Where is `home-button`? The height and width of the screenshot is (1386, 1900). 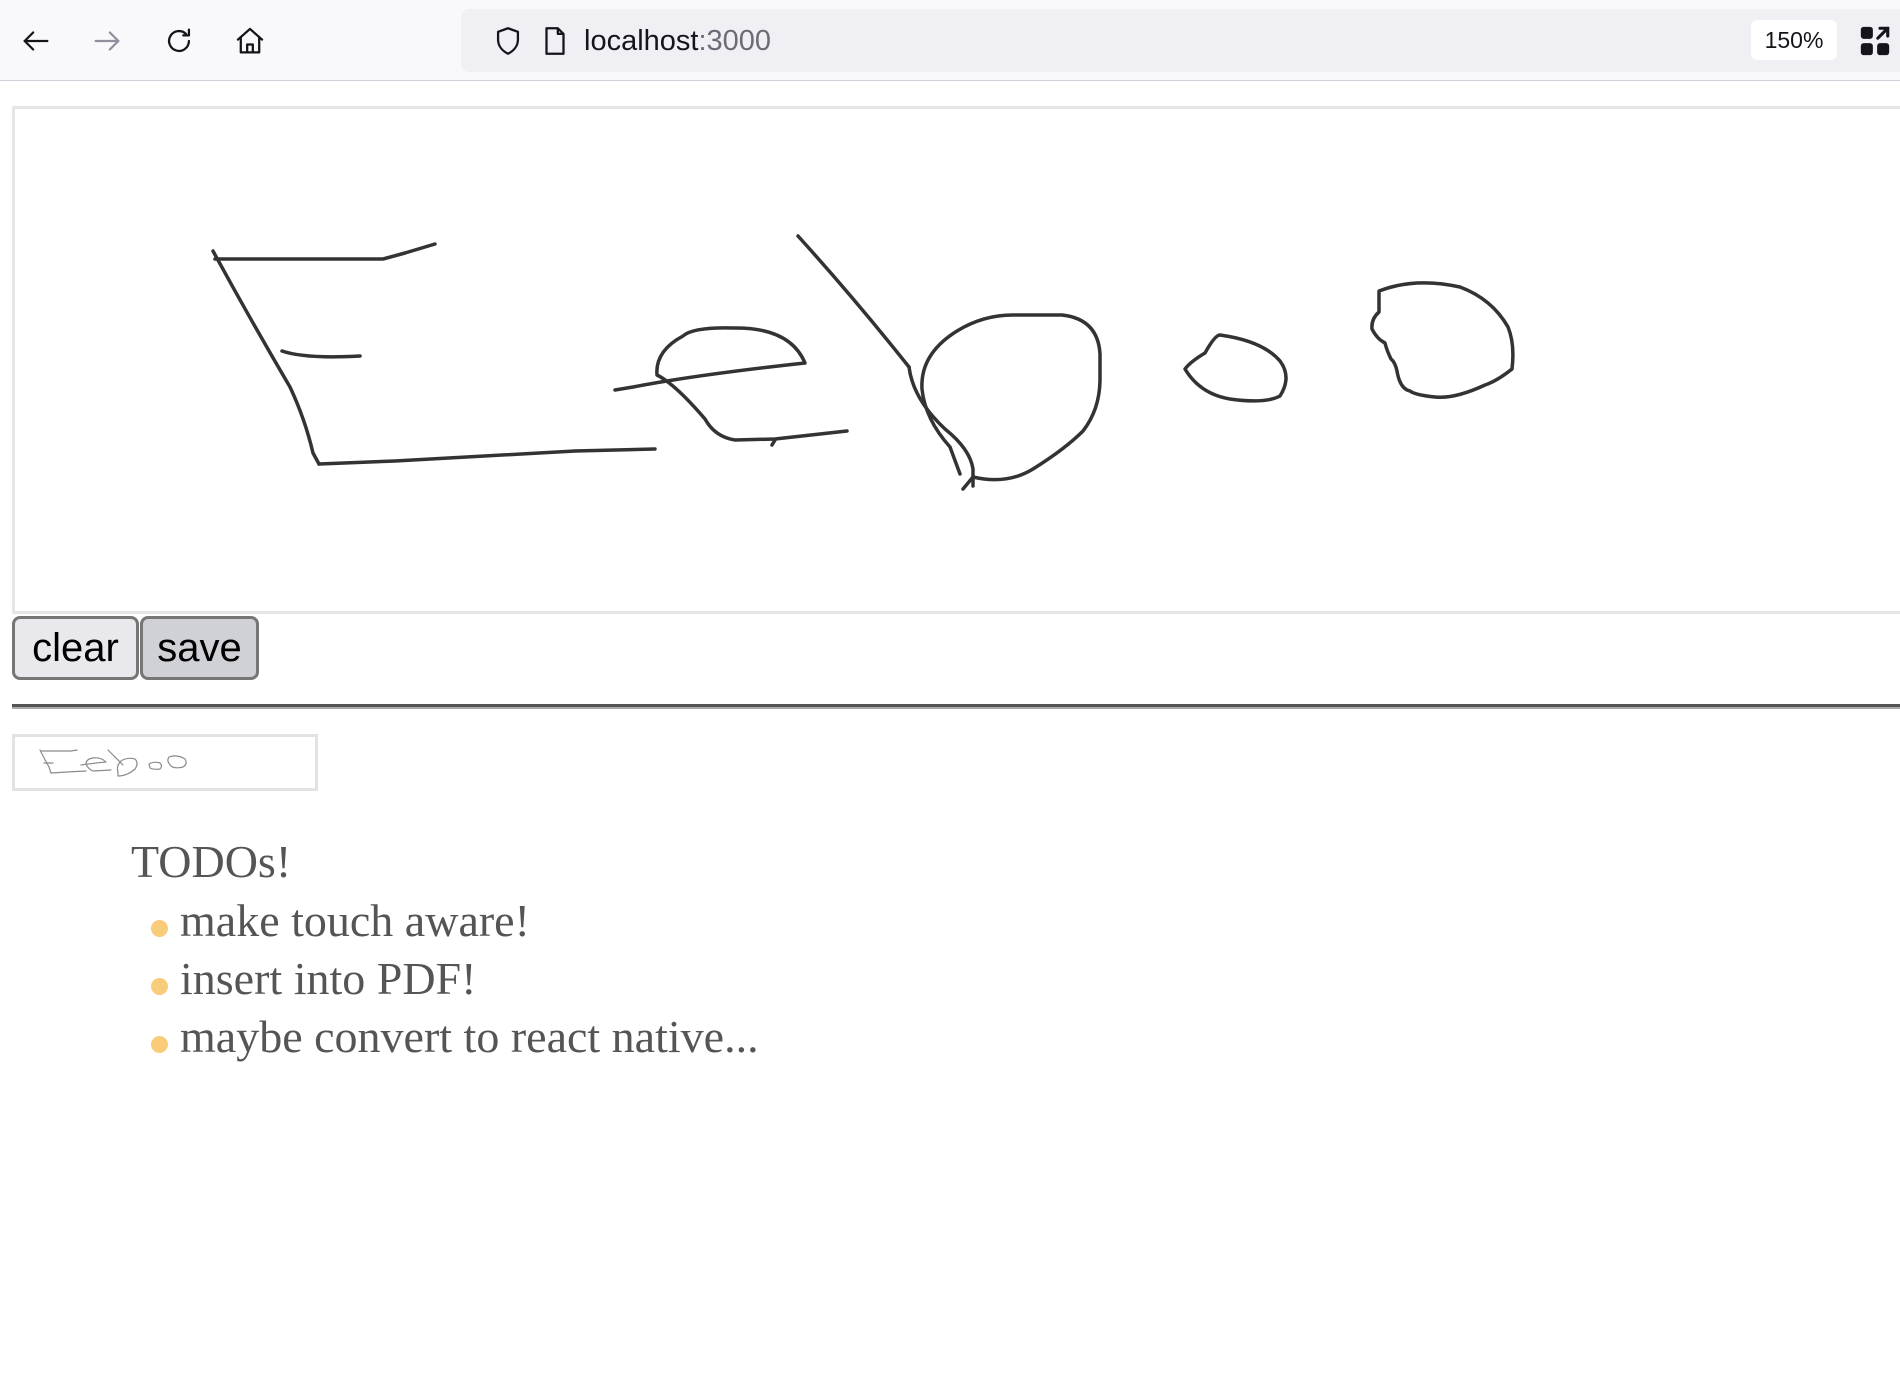
home-button is located at coordinates (250, 41).